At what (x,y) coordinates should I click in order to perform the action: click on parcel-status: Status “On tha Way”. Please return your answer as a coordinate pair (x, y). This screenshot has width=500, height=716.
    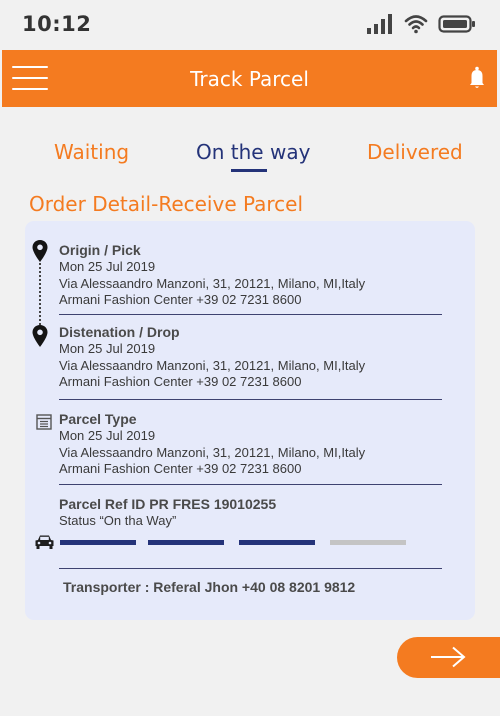
    Looking at the image, I should click on (118, 520).